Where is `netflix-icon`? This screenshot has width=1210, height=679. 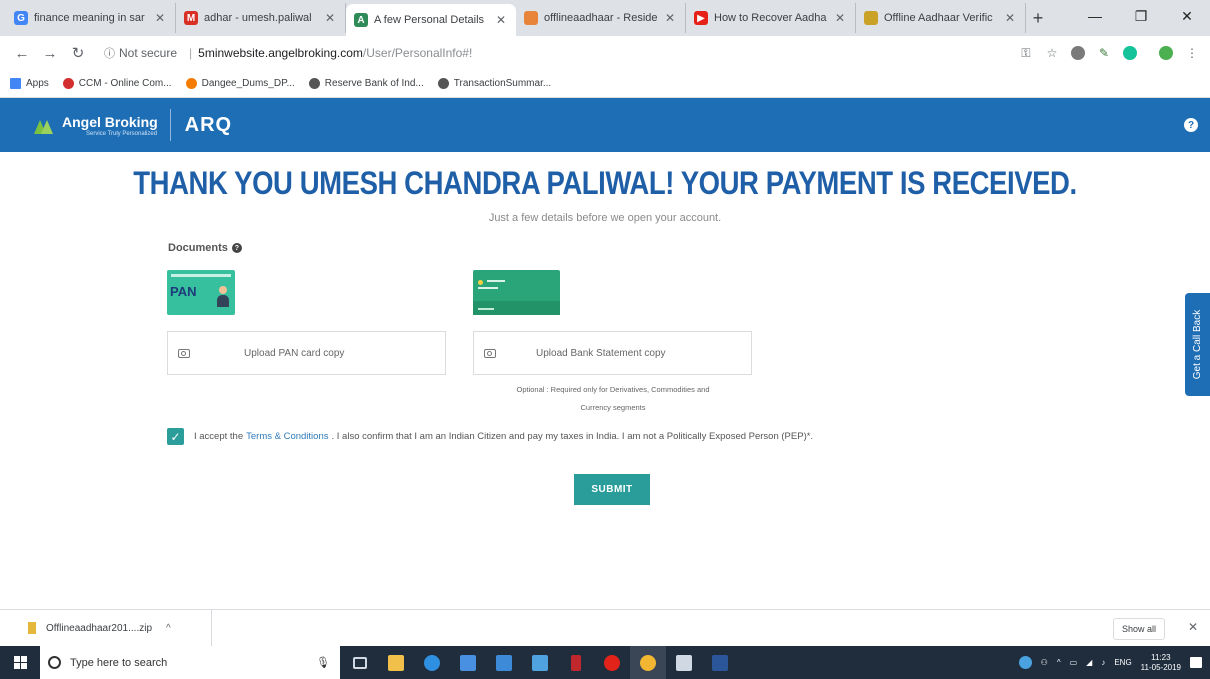
netflix-icon is located at coordinates (576, 662).